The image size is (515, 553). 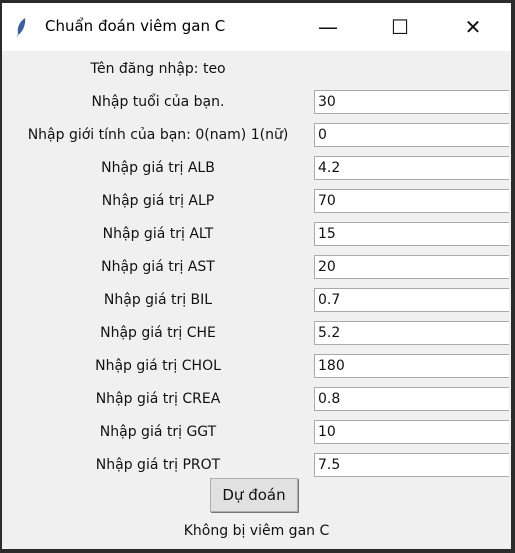 What do you see at coordinates (256, 531) in the screenshot?
I see `result-label: Không bị viêm gan C` at bounding box center [256, 531].